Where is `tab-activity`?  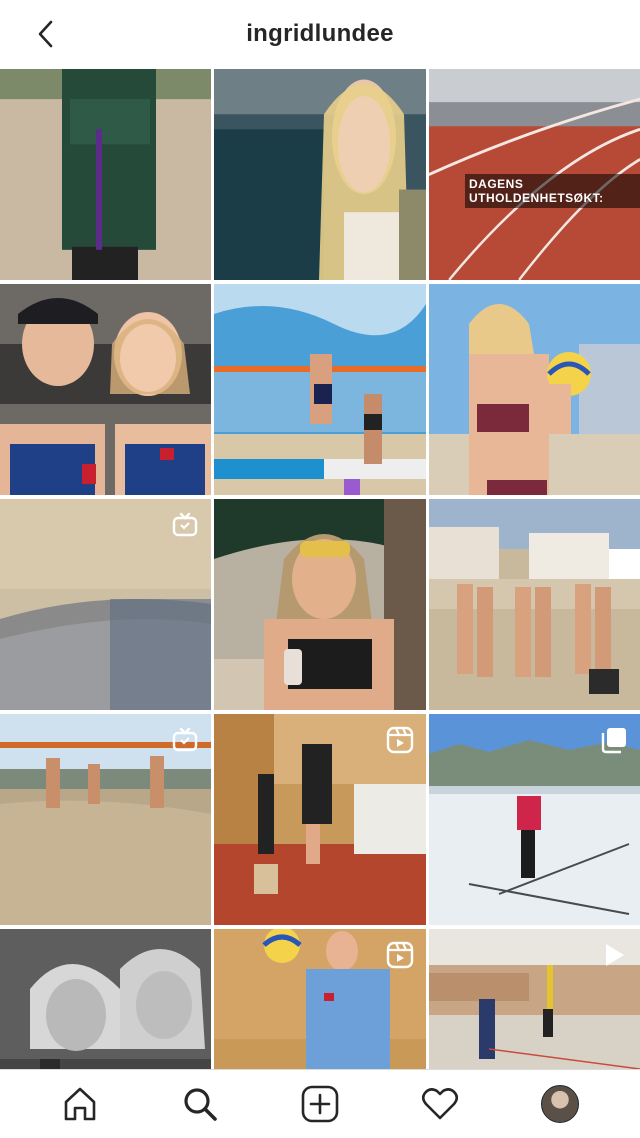
tab-activity is located at coordinates (440, 1104).